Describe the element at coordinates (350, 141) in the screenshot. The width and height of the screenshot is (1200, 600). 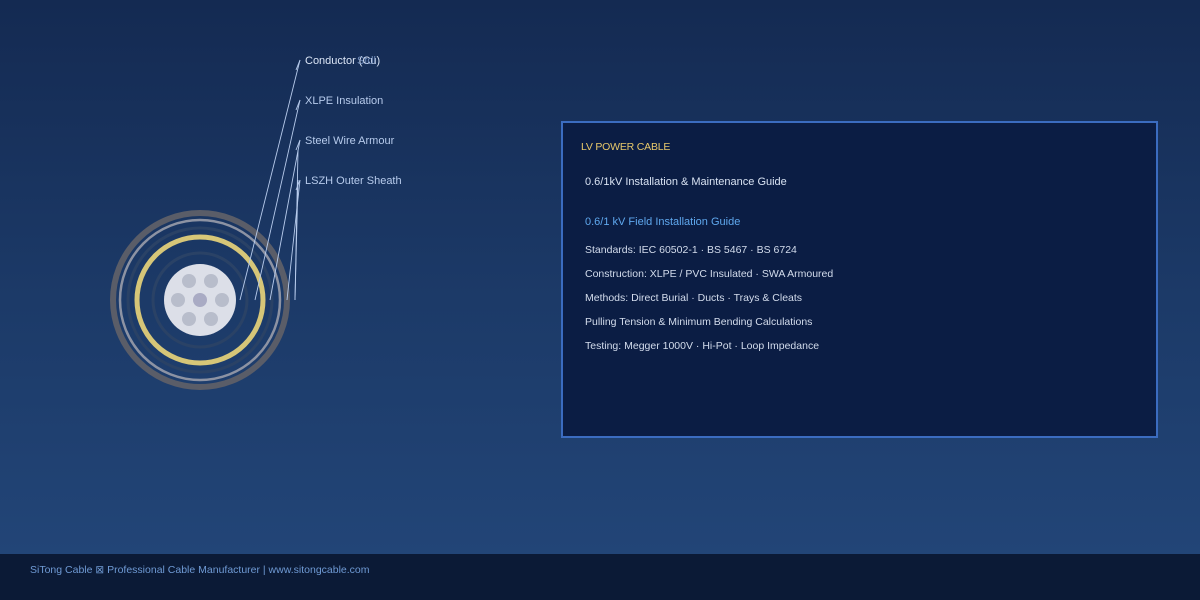
I see `armour-label: Steel Wire Armour` at that location.